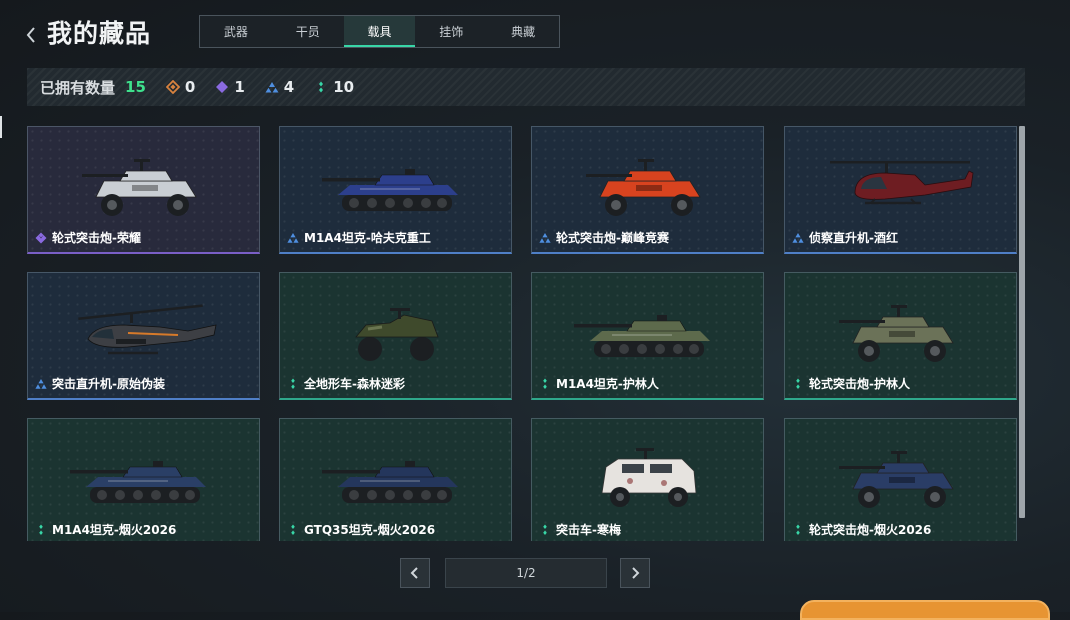 The height and width of the screenshot is (620, 1070). I want to click on item-name: M1A4坦克-护林人, so click(607, 384).